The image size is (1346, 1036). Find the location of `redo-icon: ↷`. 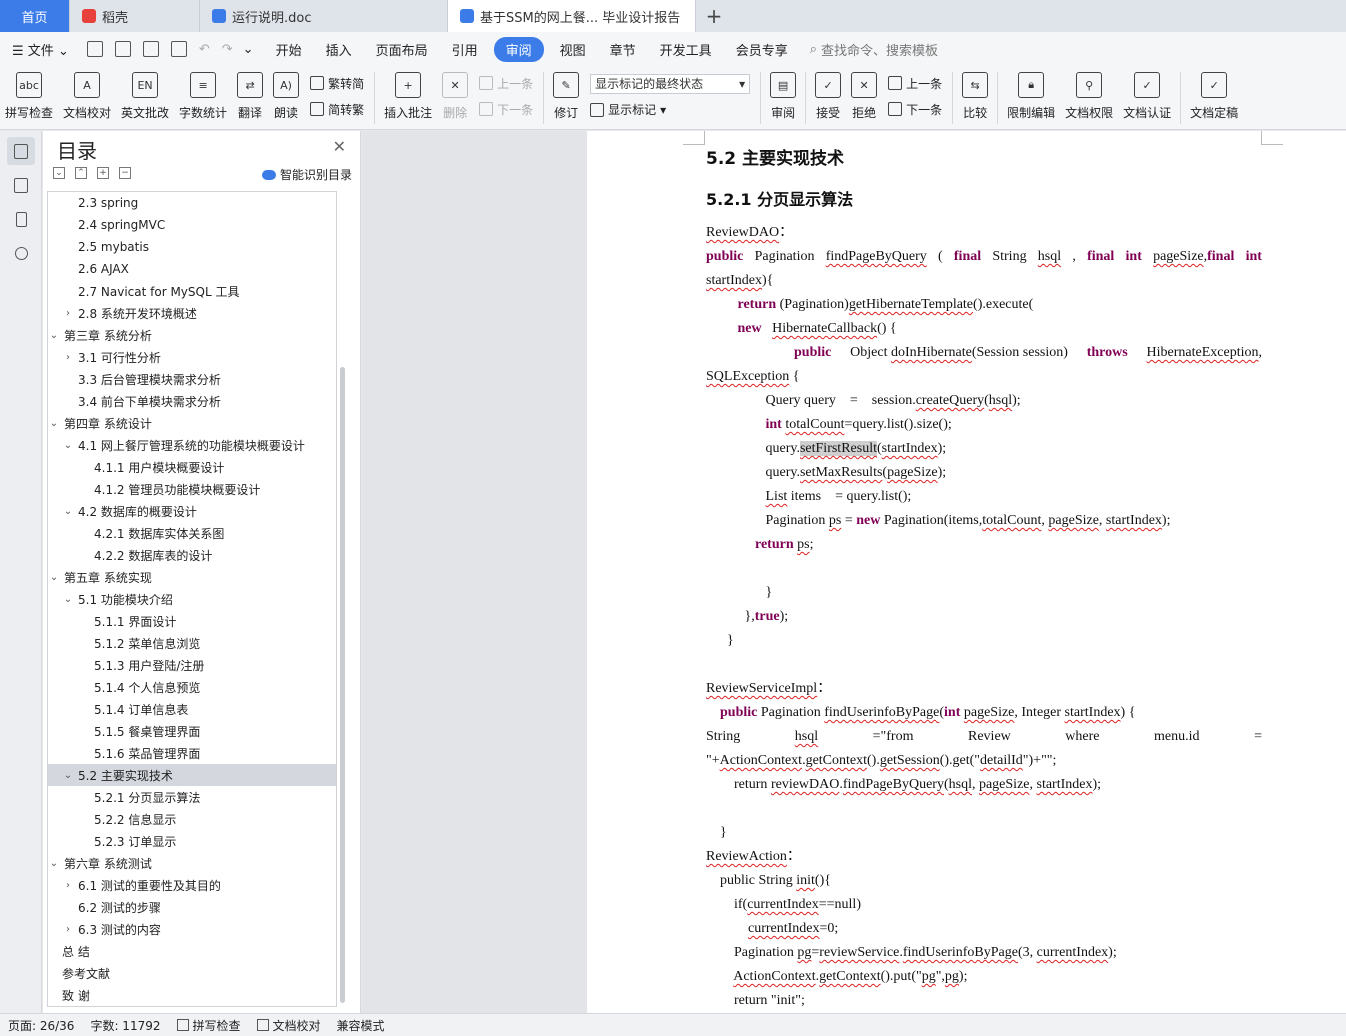

redo-icon: ↷ is located at coordinates (227, 49).